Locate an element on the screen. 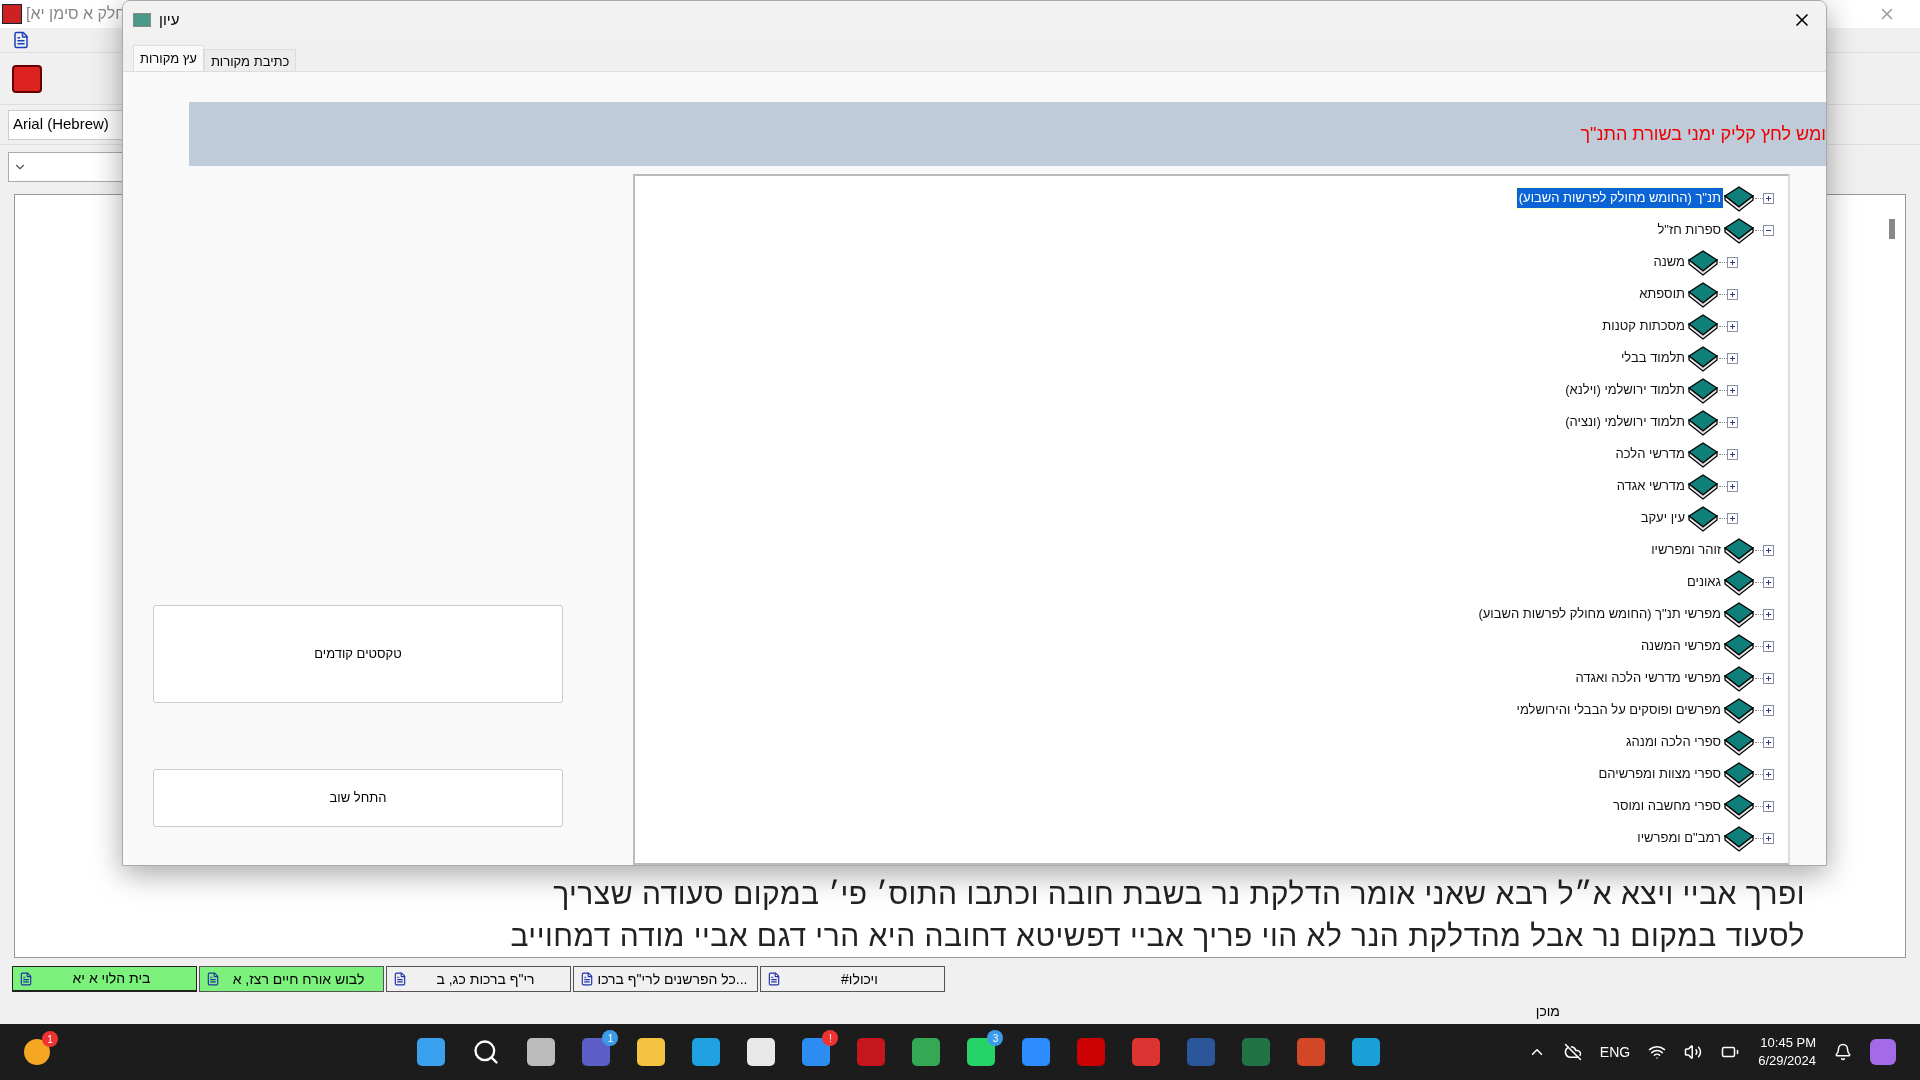  tree-item-label: מפרשי תנ"ך (החומש מחולק לפרשות השבוע) is located at coordinates (1599, 614).